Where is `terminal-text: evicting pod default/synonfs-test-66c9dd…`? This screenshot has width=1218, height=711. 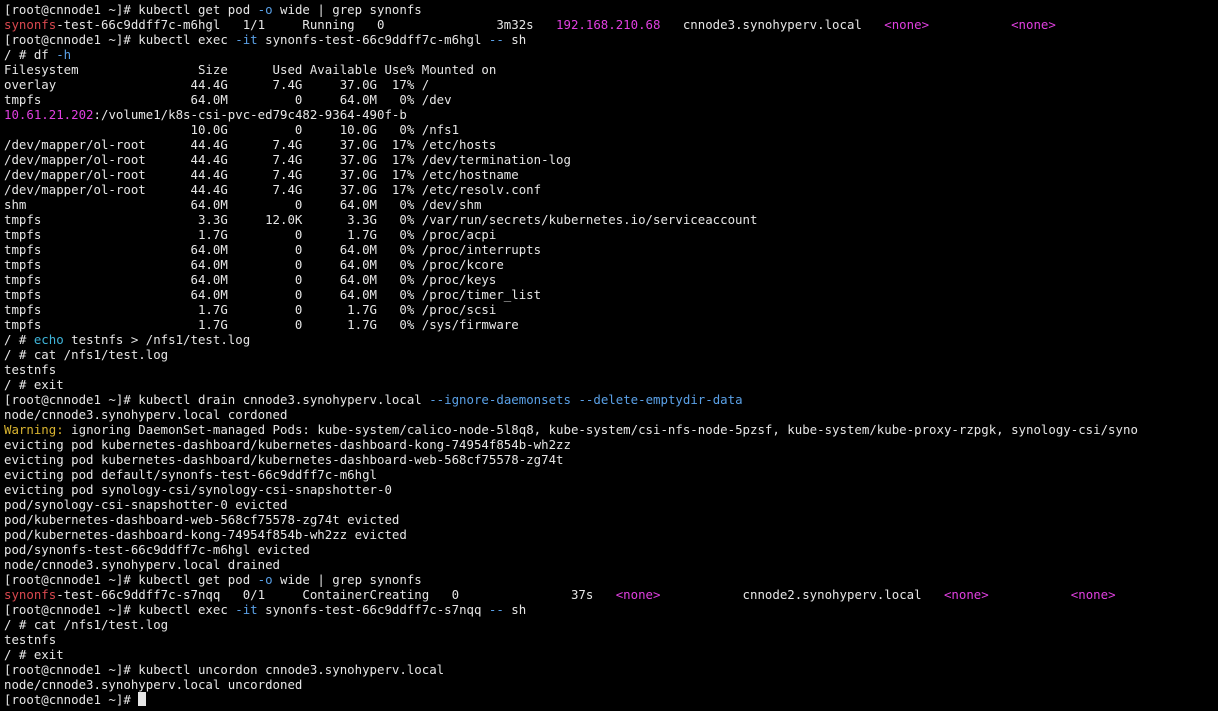
terminal-text: evicting pod default/synonfs-test-66c9dd… is located at coordinates (190, 474).